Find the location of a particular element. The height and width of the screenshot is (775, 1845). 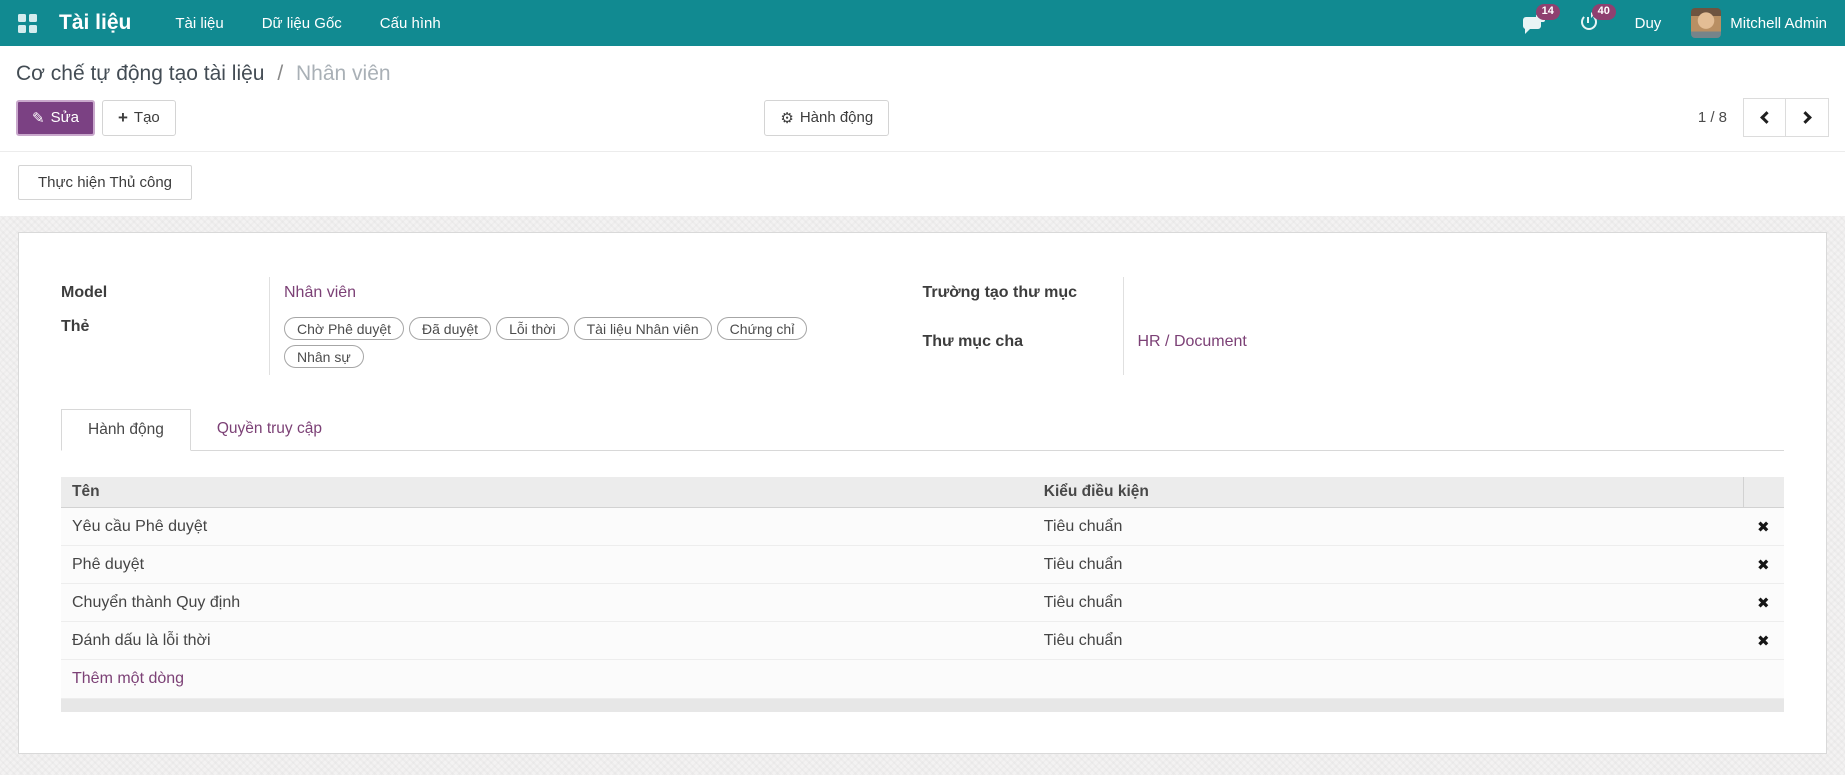

chevron-left-icon is located at coordinates (1766, 117).